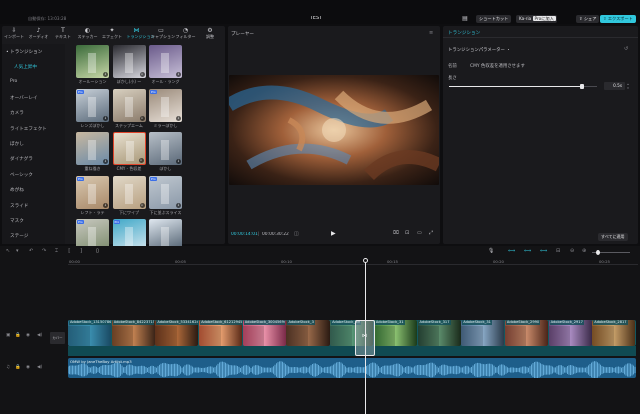 The image size is (640, 414). Describe the element at coordinates (465, 19) in the screenshot. I see `layout-icon: ▤` at that location.